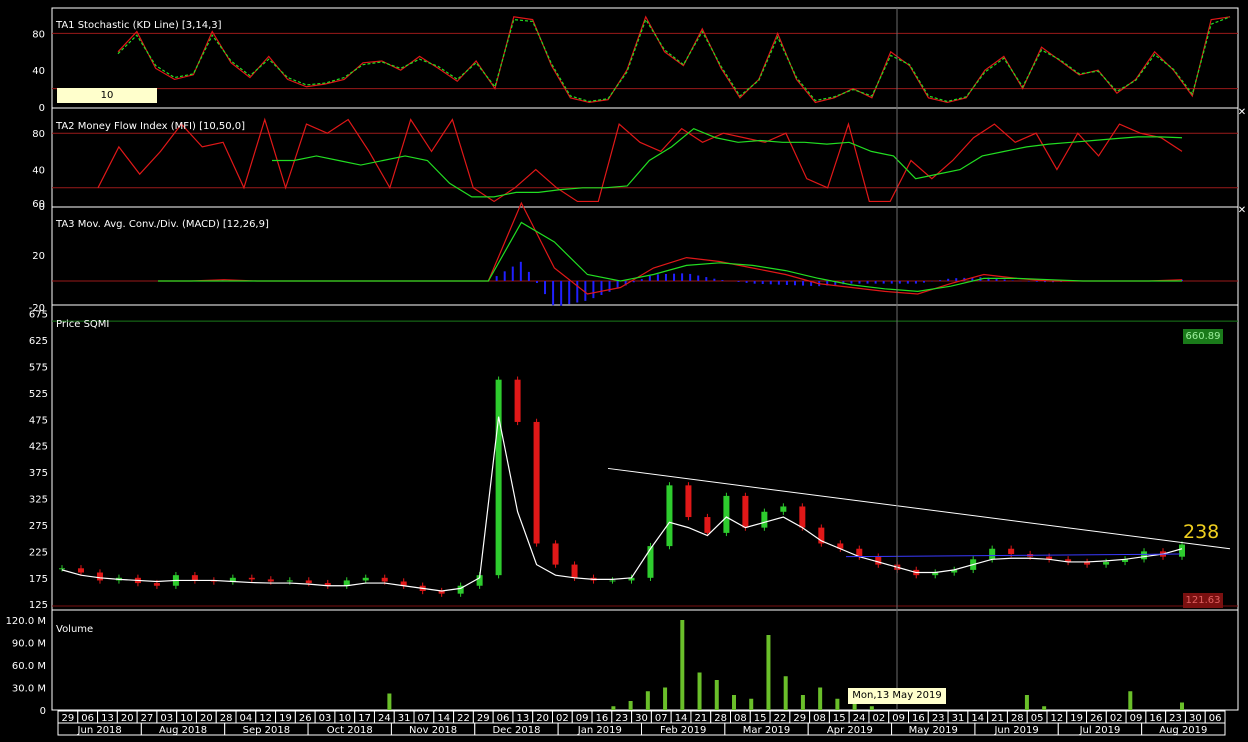 The height and width of the screenshot is (742, 1248). Describe the element at coordinates (562, 718) in the screenshot. I see `x-day-label: 02` at that location.